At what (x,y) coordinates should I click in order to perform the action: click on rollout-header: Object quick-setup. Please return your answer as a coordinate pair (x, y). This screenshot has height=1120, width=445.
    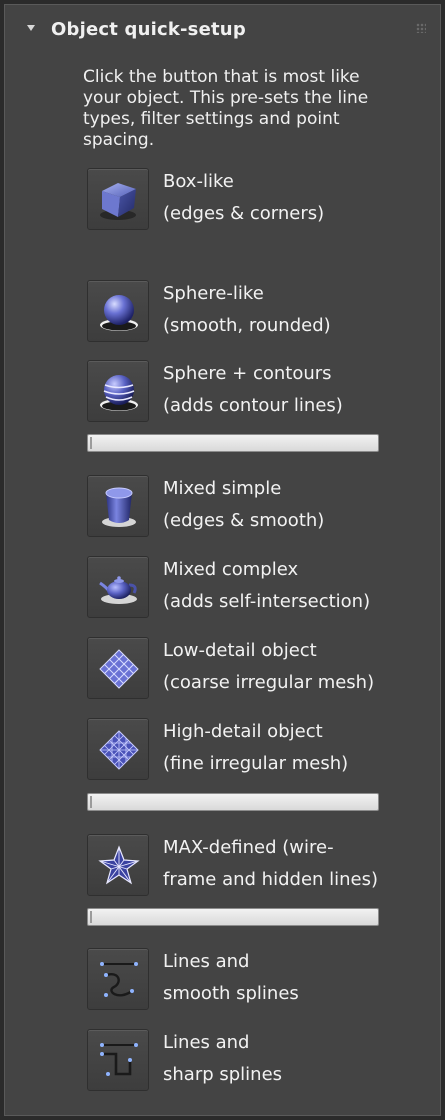
    Looking at the image, I should click on (222, 31).